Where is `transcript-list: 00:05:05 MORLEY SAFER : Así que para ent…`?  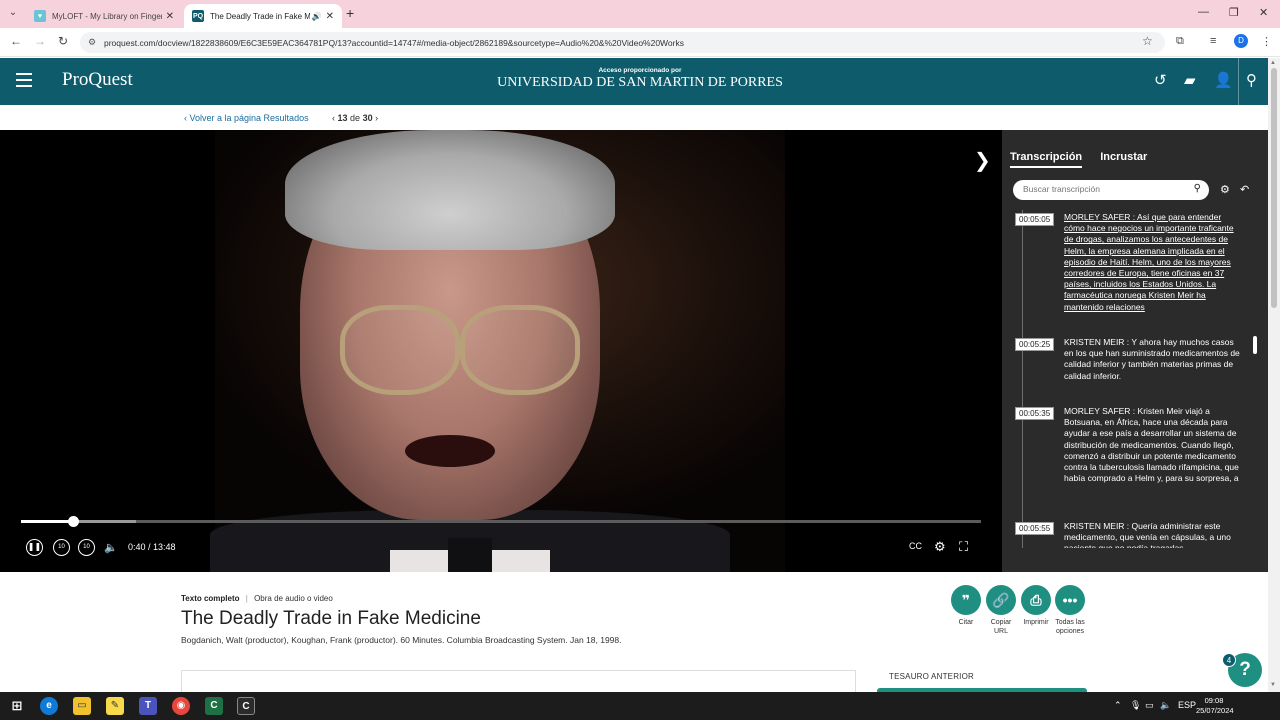
transcript-list: 00:05:05 MORLEY SAFER : Así que para ent… is located at coordinates (1135, 379).